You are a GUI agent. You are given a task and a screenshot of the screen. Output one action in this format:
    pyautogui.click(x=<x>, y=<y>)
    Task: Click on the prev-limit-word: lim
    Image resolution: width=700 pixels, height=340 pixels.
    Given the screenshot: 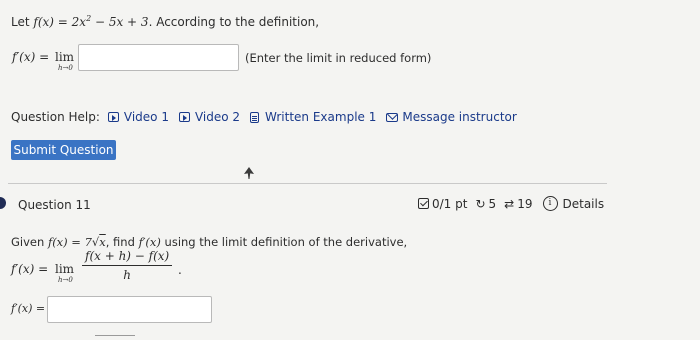 What is the action you would take?
    pyautogui.click(x=65, y=57)
    